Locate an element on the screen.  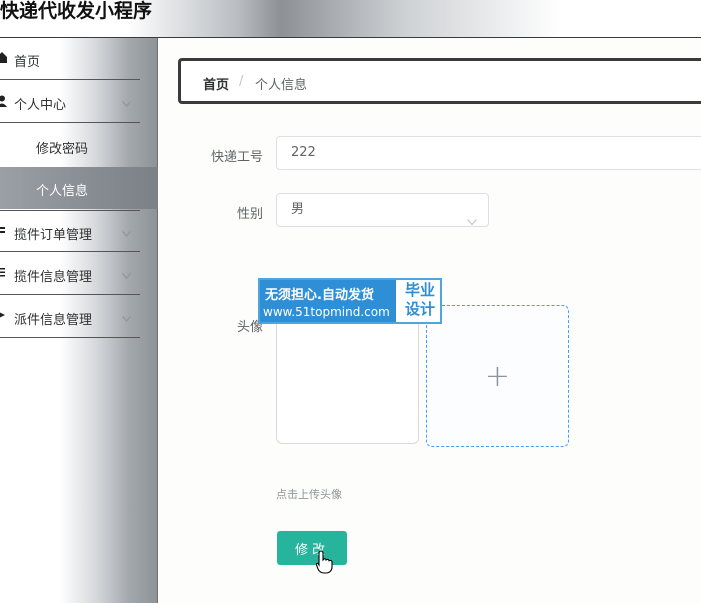
watermark-right-line2: 设计 is located at coordinates (419, 309).